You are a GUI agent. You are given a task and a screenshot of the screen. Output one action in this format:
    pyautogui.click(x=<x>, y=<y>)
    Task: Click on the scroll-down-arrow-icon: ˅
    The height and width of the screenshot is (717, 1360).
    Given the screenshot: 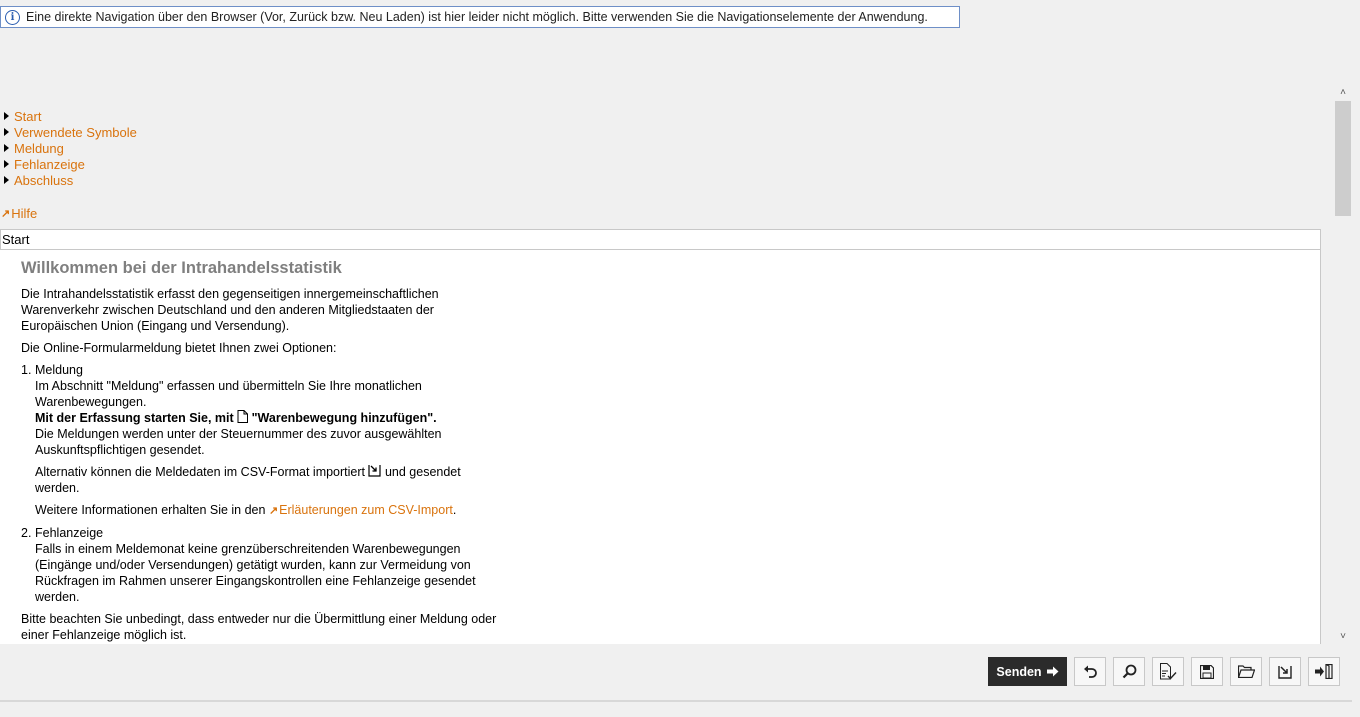 What is the action you would take?
    pyautogui.click(x=1343, y=636)
    